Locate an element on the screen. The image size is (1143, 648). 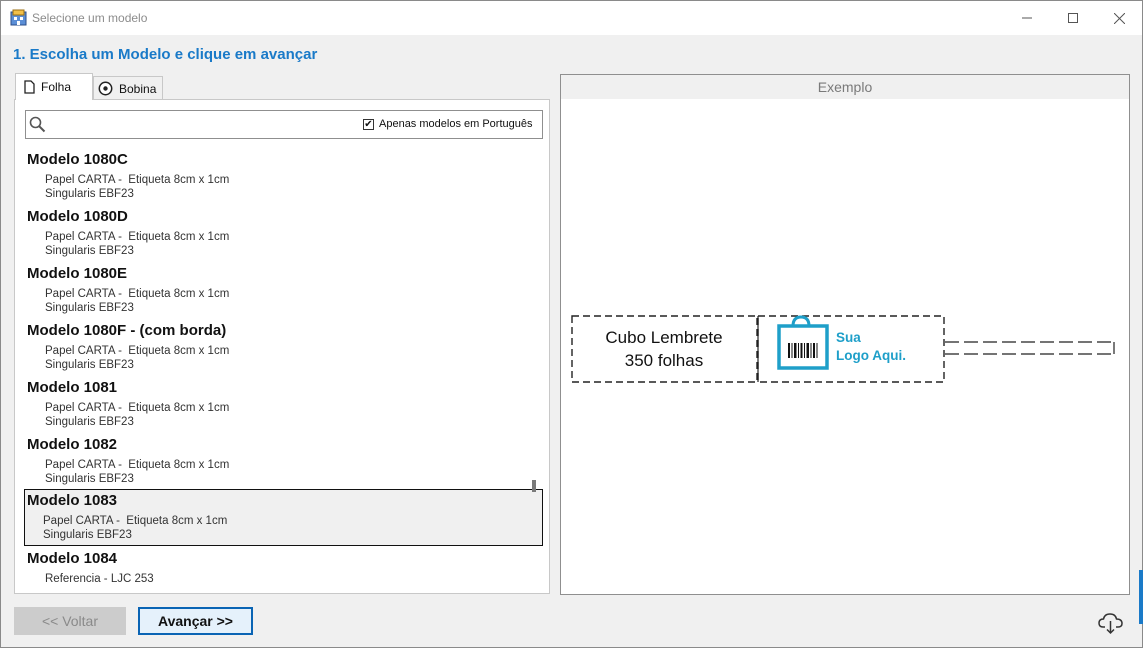
logo-line-1: Sua is located at coordinates (848, 337).